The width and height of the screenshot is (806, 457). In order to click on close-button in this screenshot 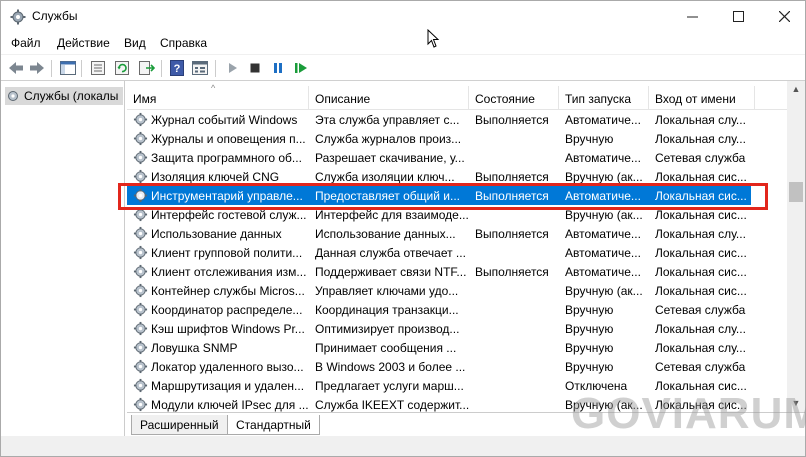, I will do `click(783, 16)`.